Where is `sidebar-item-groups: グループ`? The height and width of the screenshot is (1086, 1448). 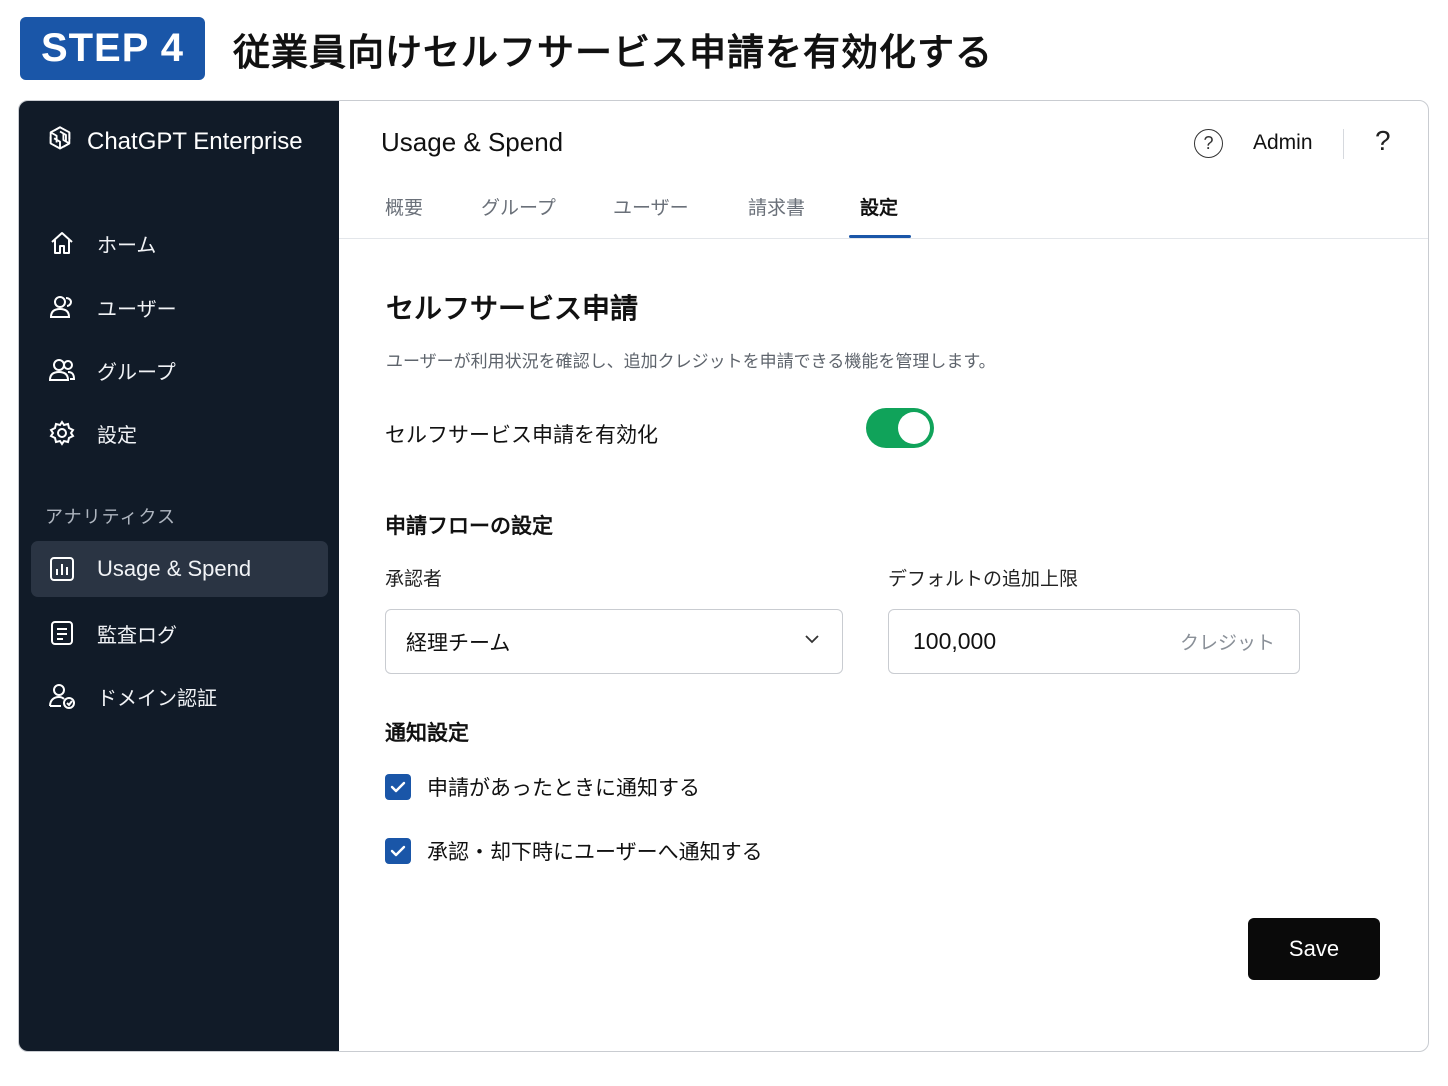
sidebar-item-groups: グループ is located at coordinates (179, 370).